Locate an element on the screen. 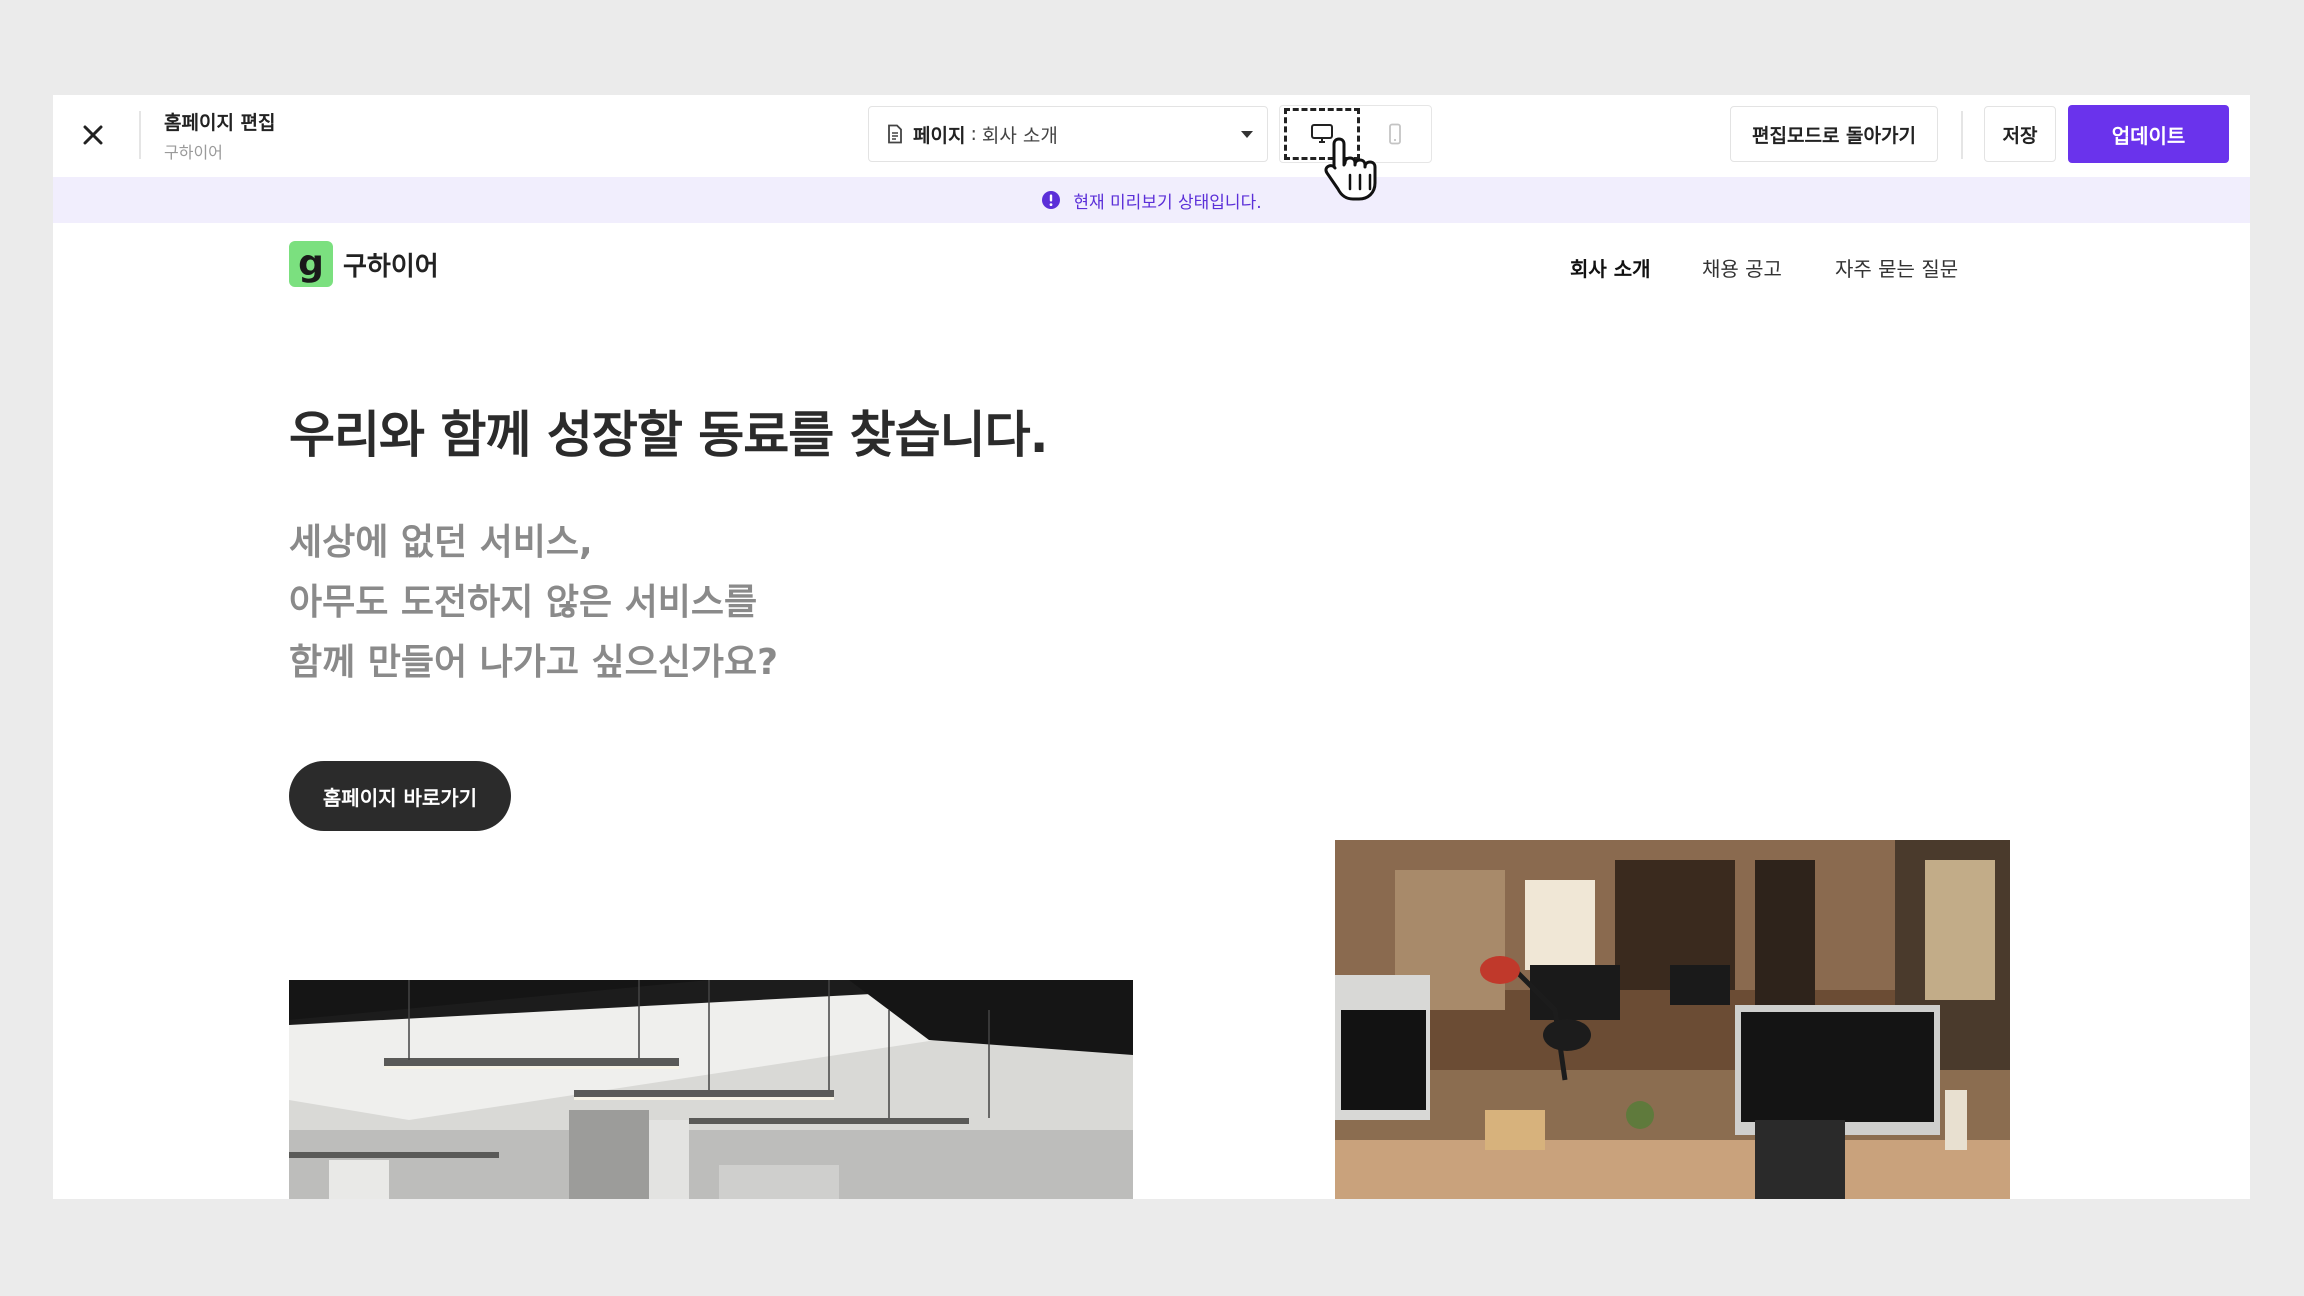 Image resolution: width=2304 pixels, height=1296 pixels. page-select-dropdown: 페이지 : 회사 소개 is located at coordinates (1068, 134).